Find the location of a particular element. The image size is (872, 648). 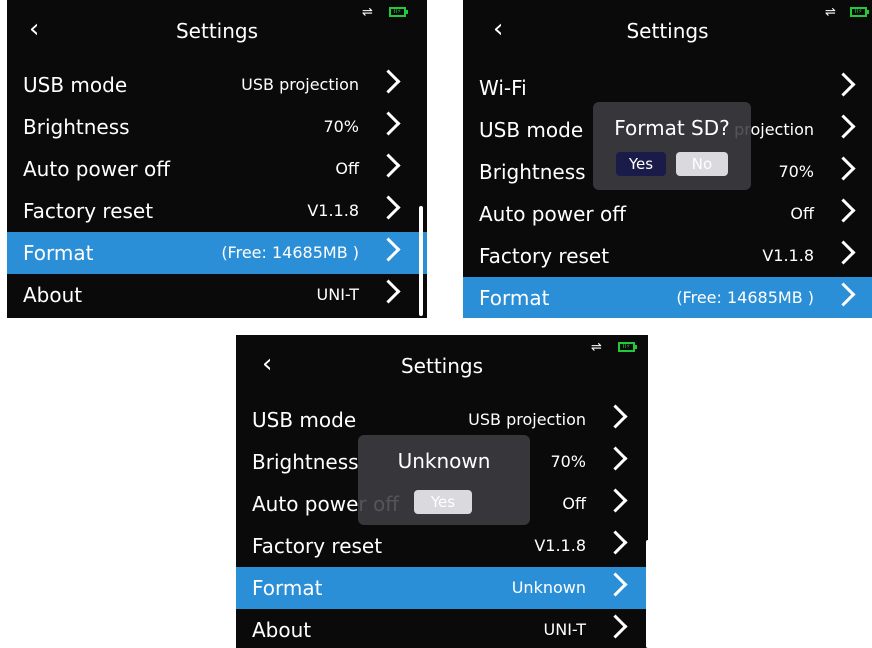

dialog-title: Unknown is located at coordinates (444, 461).